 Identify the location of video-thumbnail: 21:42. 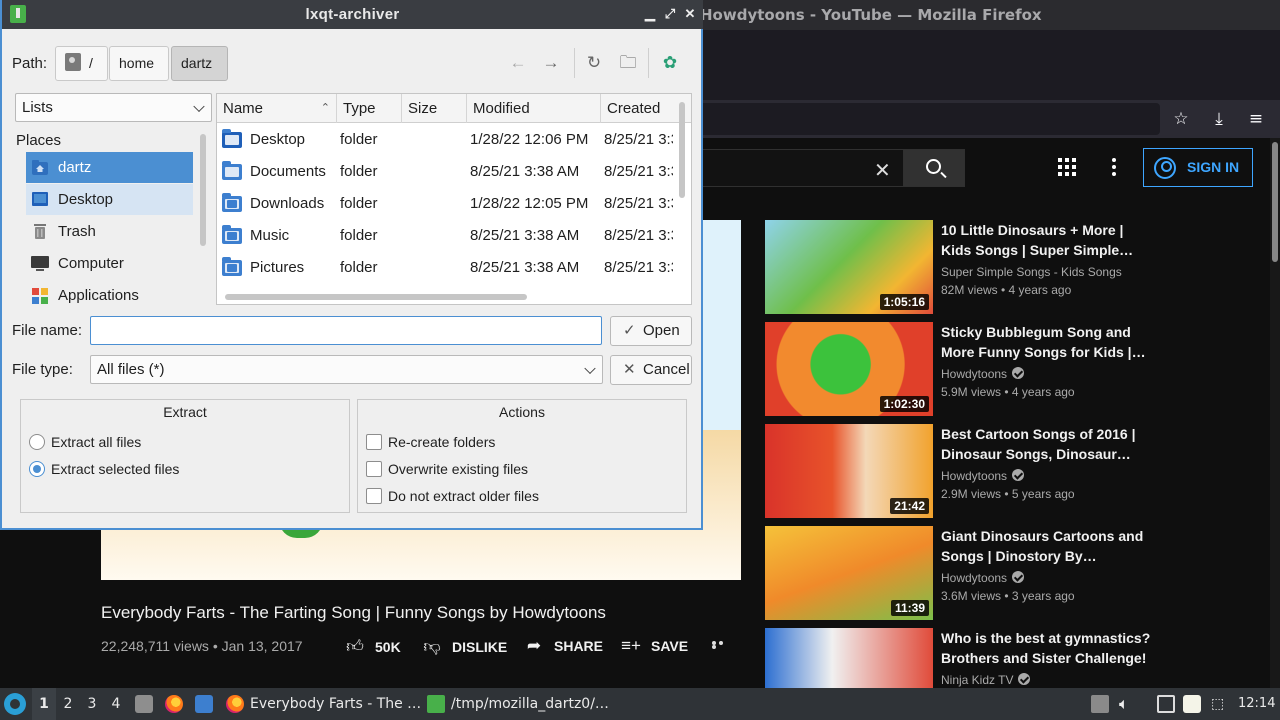
(849, 471).